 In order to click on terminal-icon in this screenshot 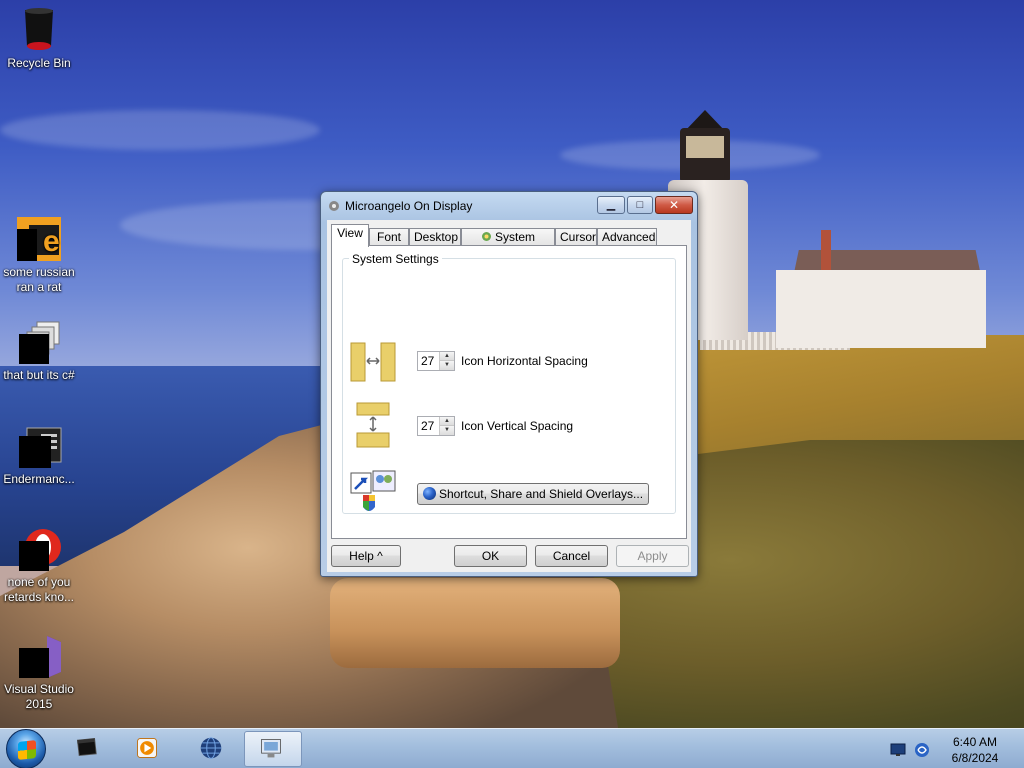, I will do `click(86, 747)`.